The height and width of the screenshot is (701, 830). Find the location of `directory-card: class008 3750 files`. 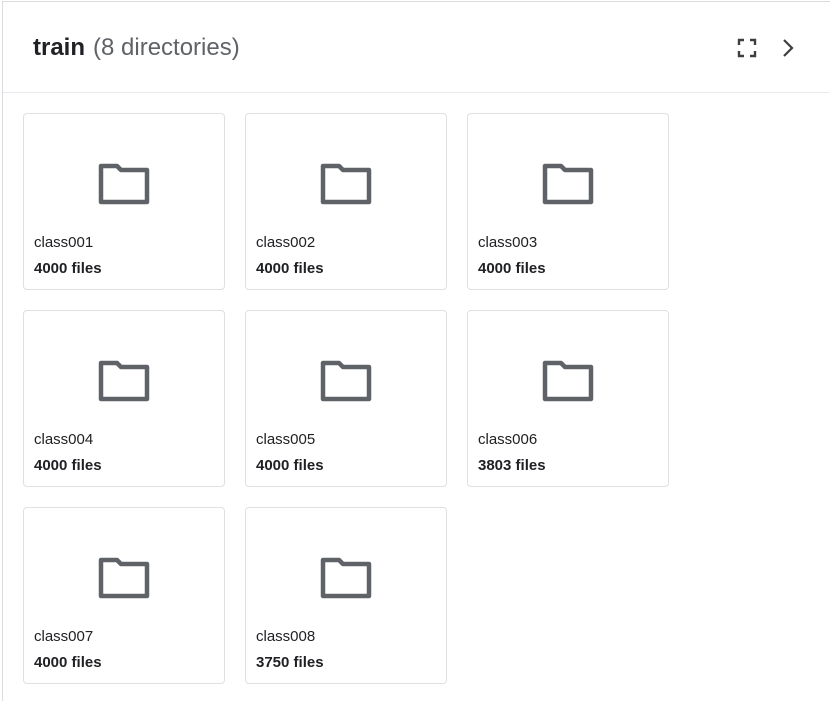

directory-card: class008 3750 files is located at coordinates (346, 595).